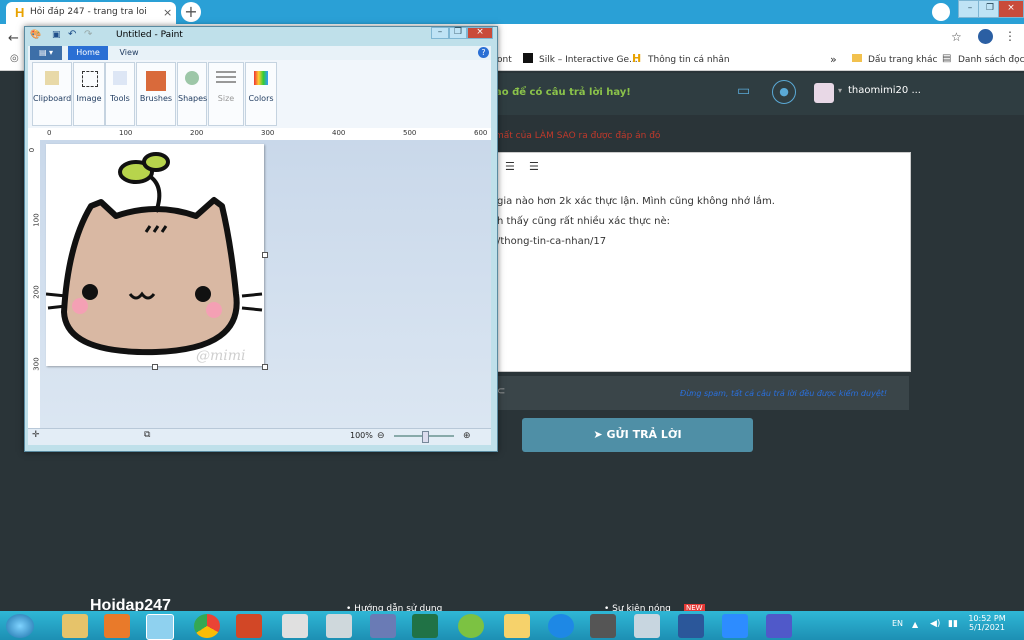 The width and height of the screenshot is (1024, 640). Describe the element at coordinates (947, 58) in the screenshot. I see `reading-list-icon: ▤` at that location.